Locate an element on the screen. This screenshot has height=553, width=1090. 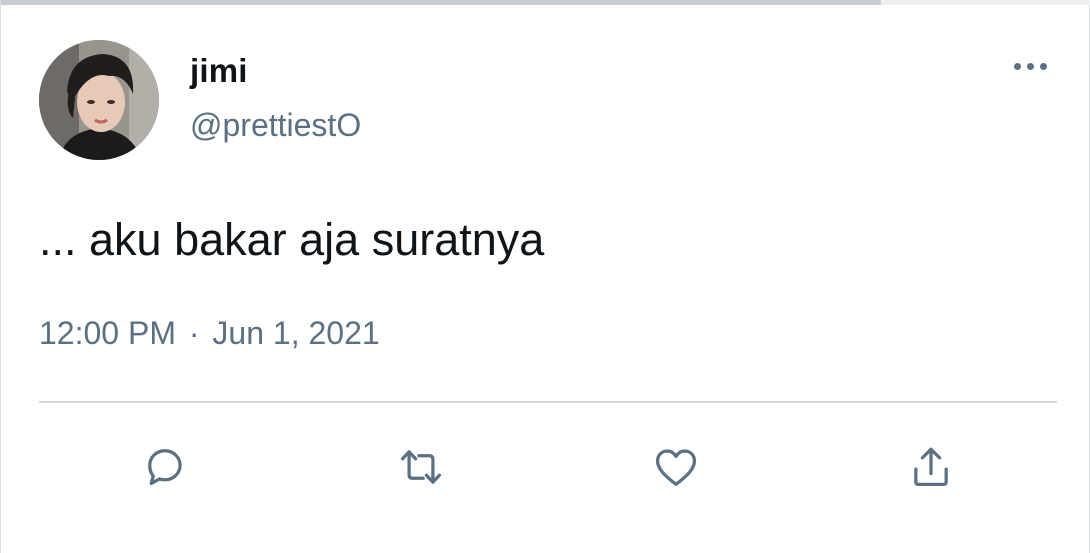
upload-arrow-icon is located at coordinates (931, 466).